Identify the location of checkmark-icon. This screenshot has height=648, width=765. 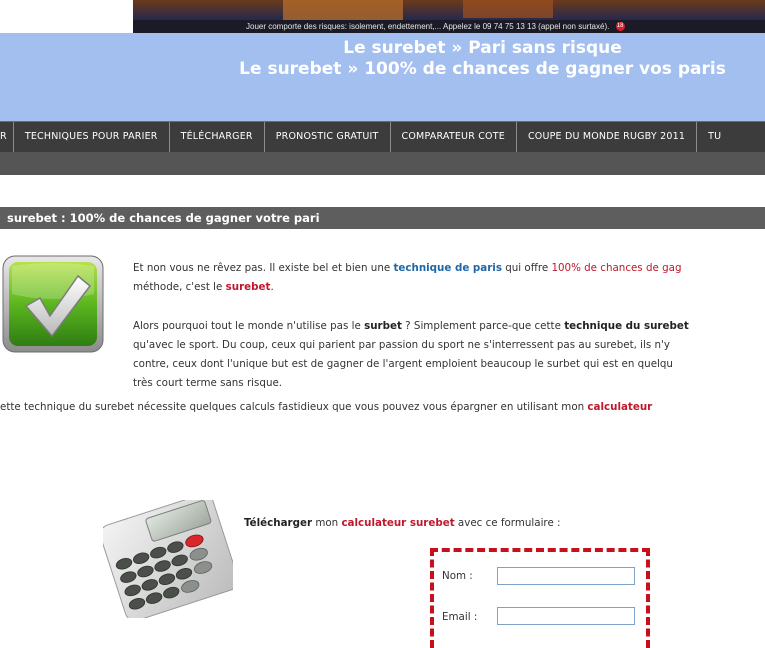
(53, 304).